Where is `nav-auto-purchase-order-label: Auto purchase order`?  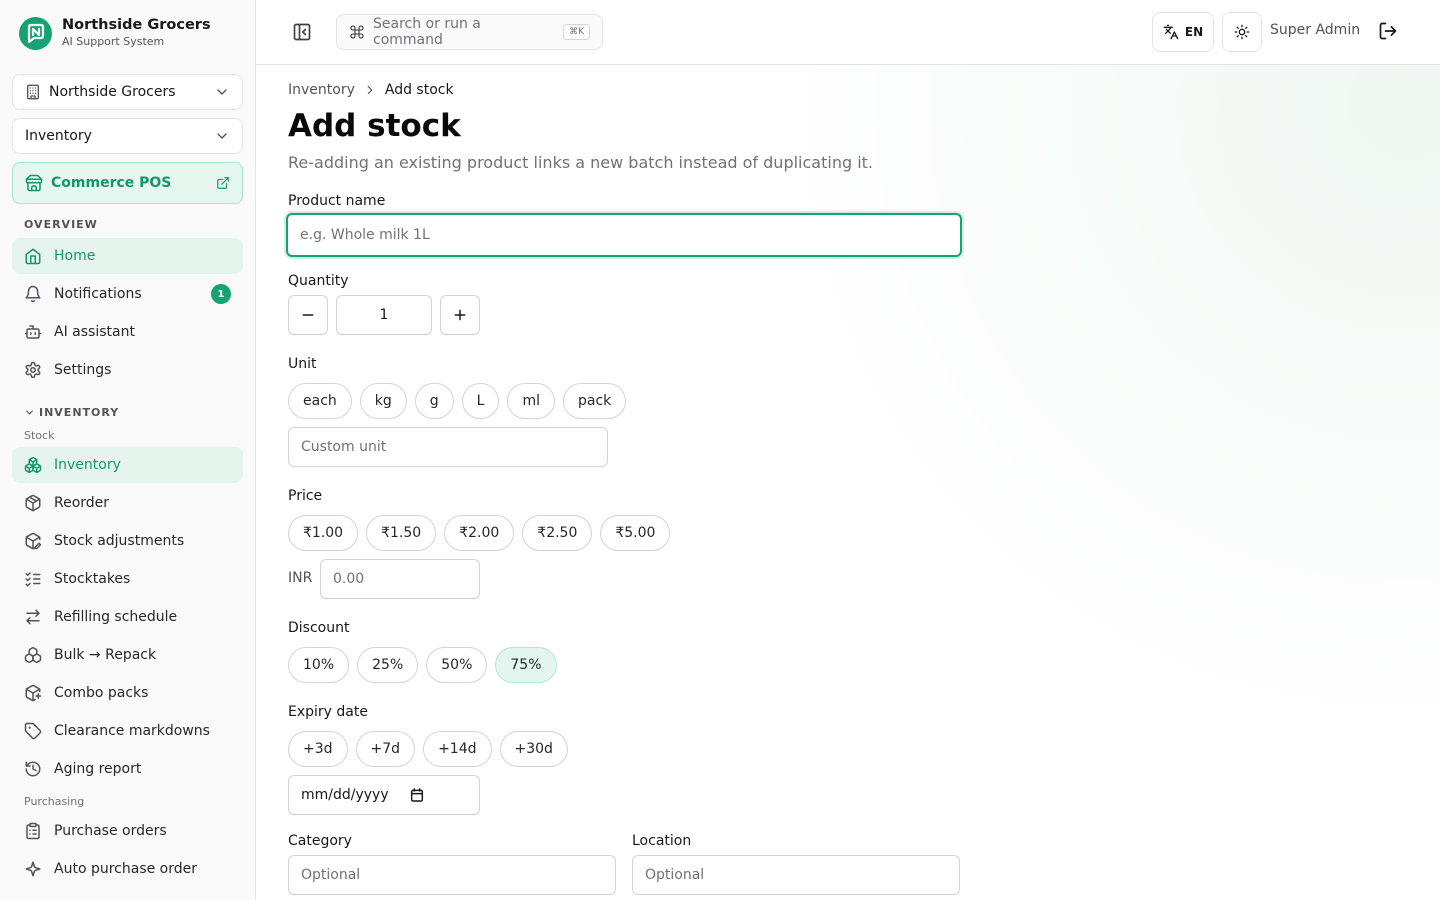
nav-auto-purchase-order-label: Auto purchase order is located at coordinates (126, 869).